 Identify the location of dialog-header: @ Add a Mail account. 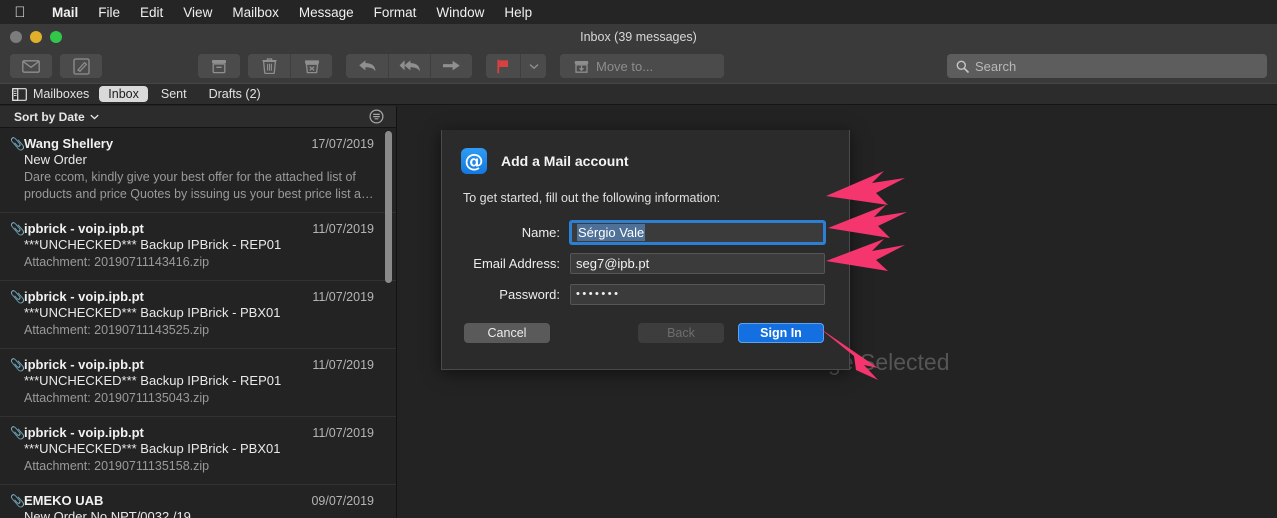
(645, 152).